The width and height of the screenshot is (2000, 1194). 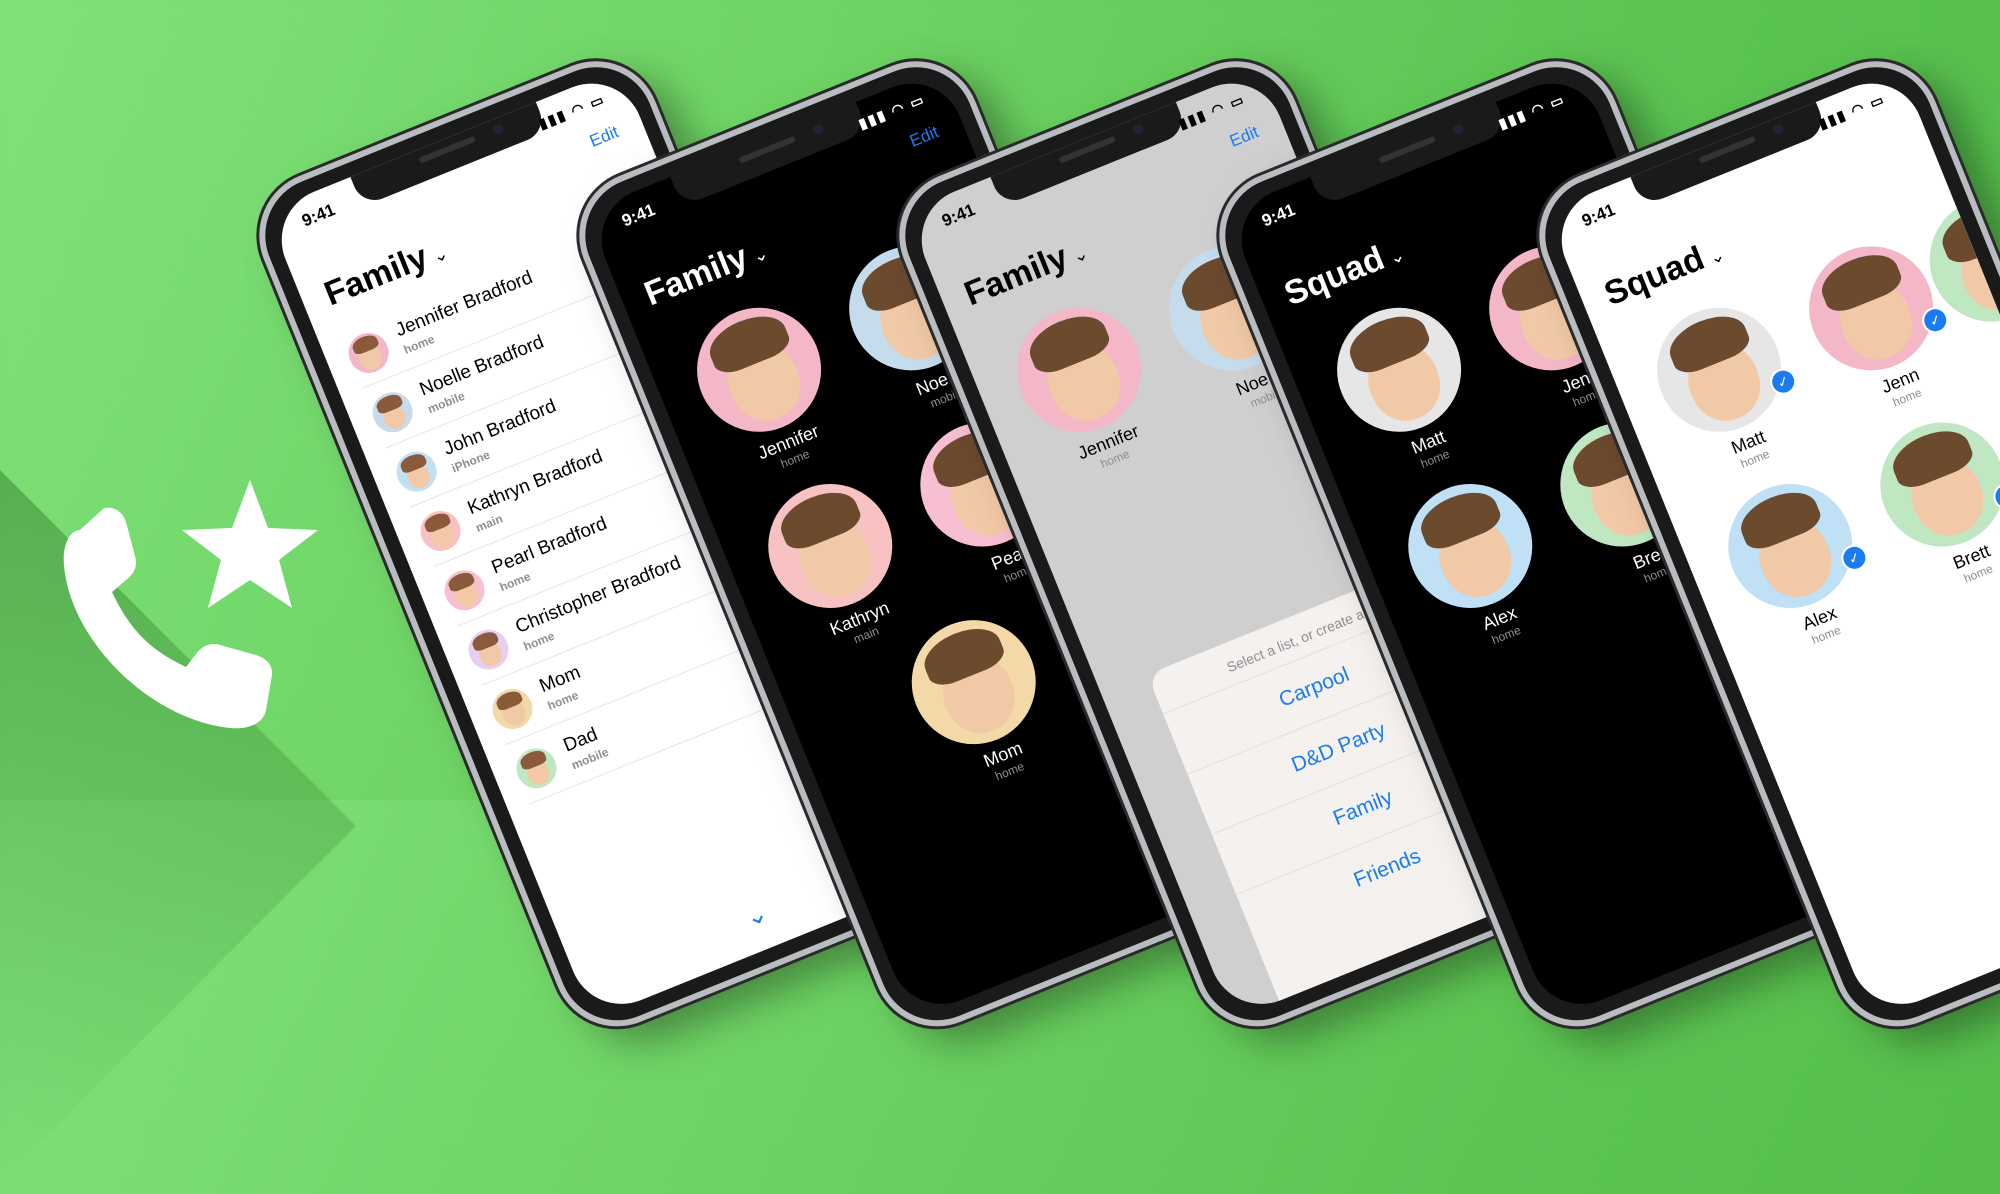 I want to click on contact-tile: ✓ Alex home, so click(x=1798, y=565).